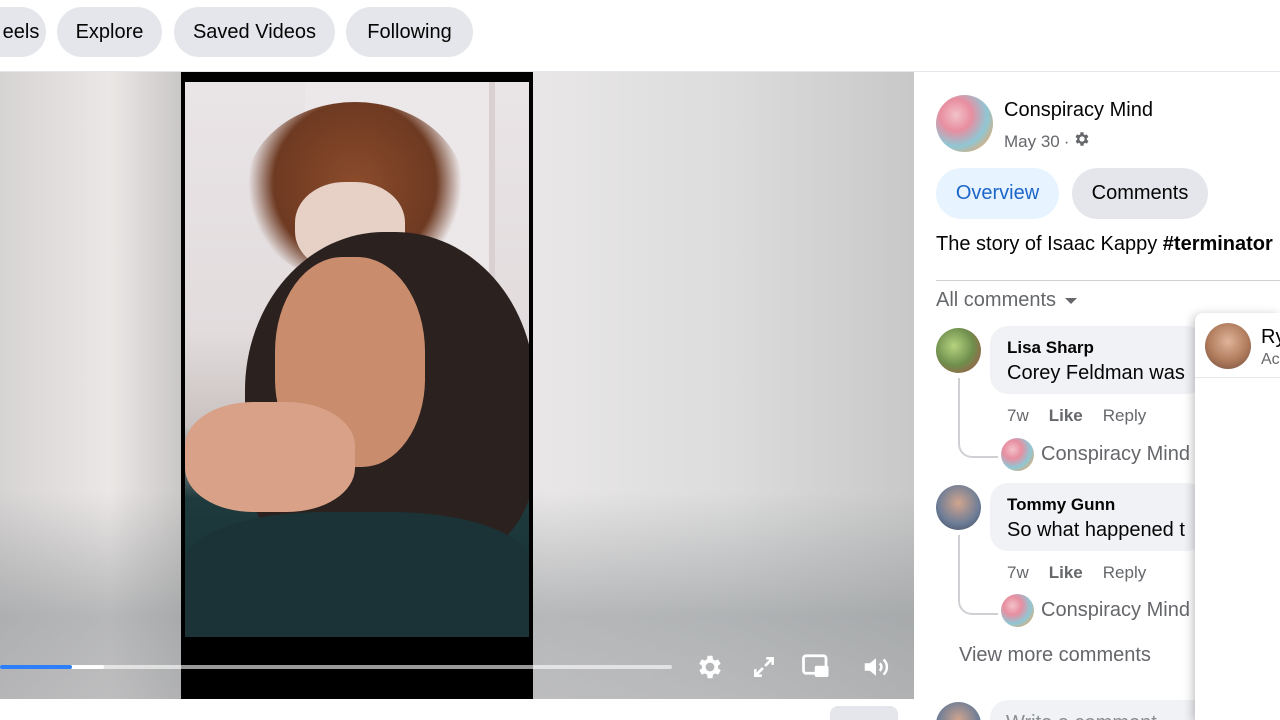  Describe the element at coordinates (1096, 530) in the screenshot. I see `comment-text: So what happened t` at that location.